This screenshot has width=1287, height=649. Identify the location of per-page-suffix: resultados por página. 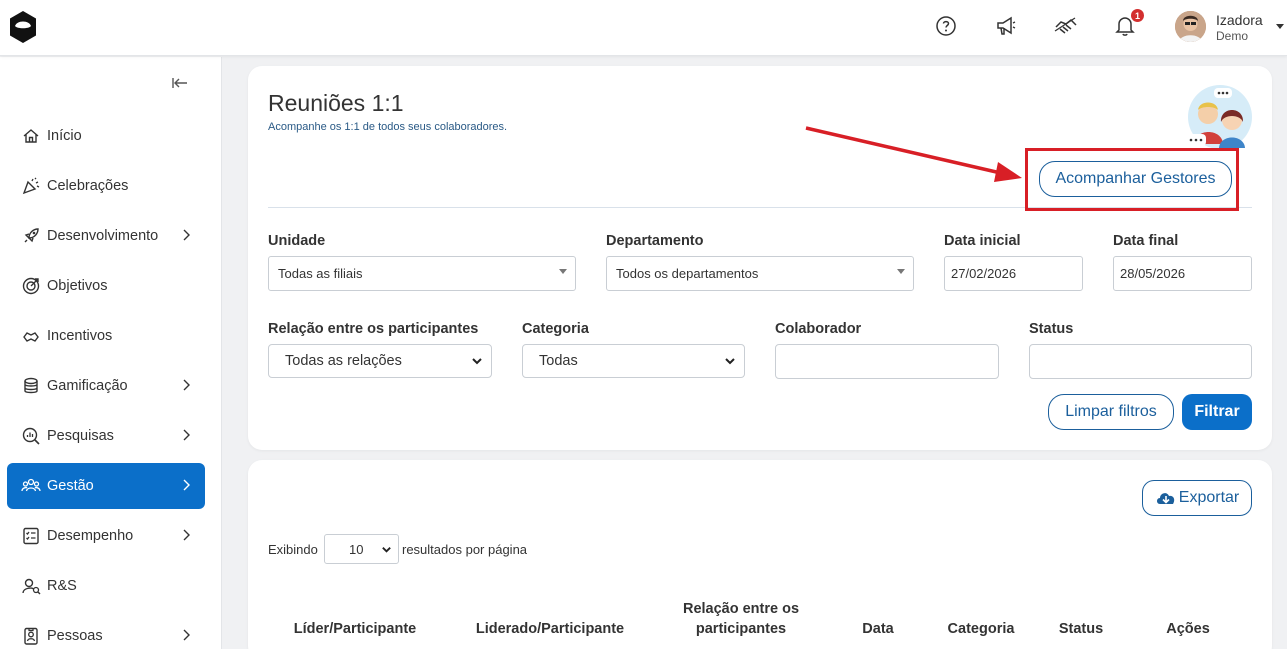
(465, 549).